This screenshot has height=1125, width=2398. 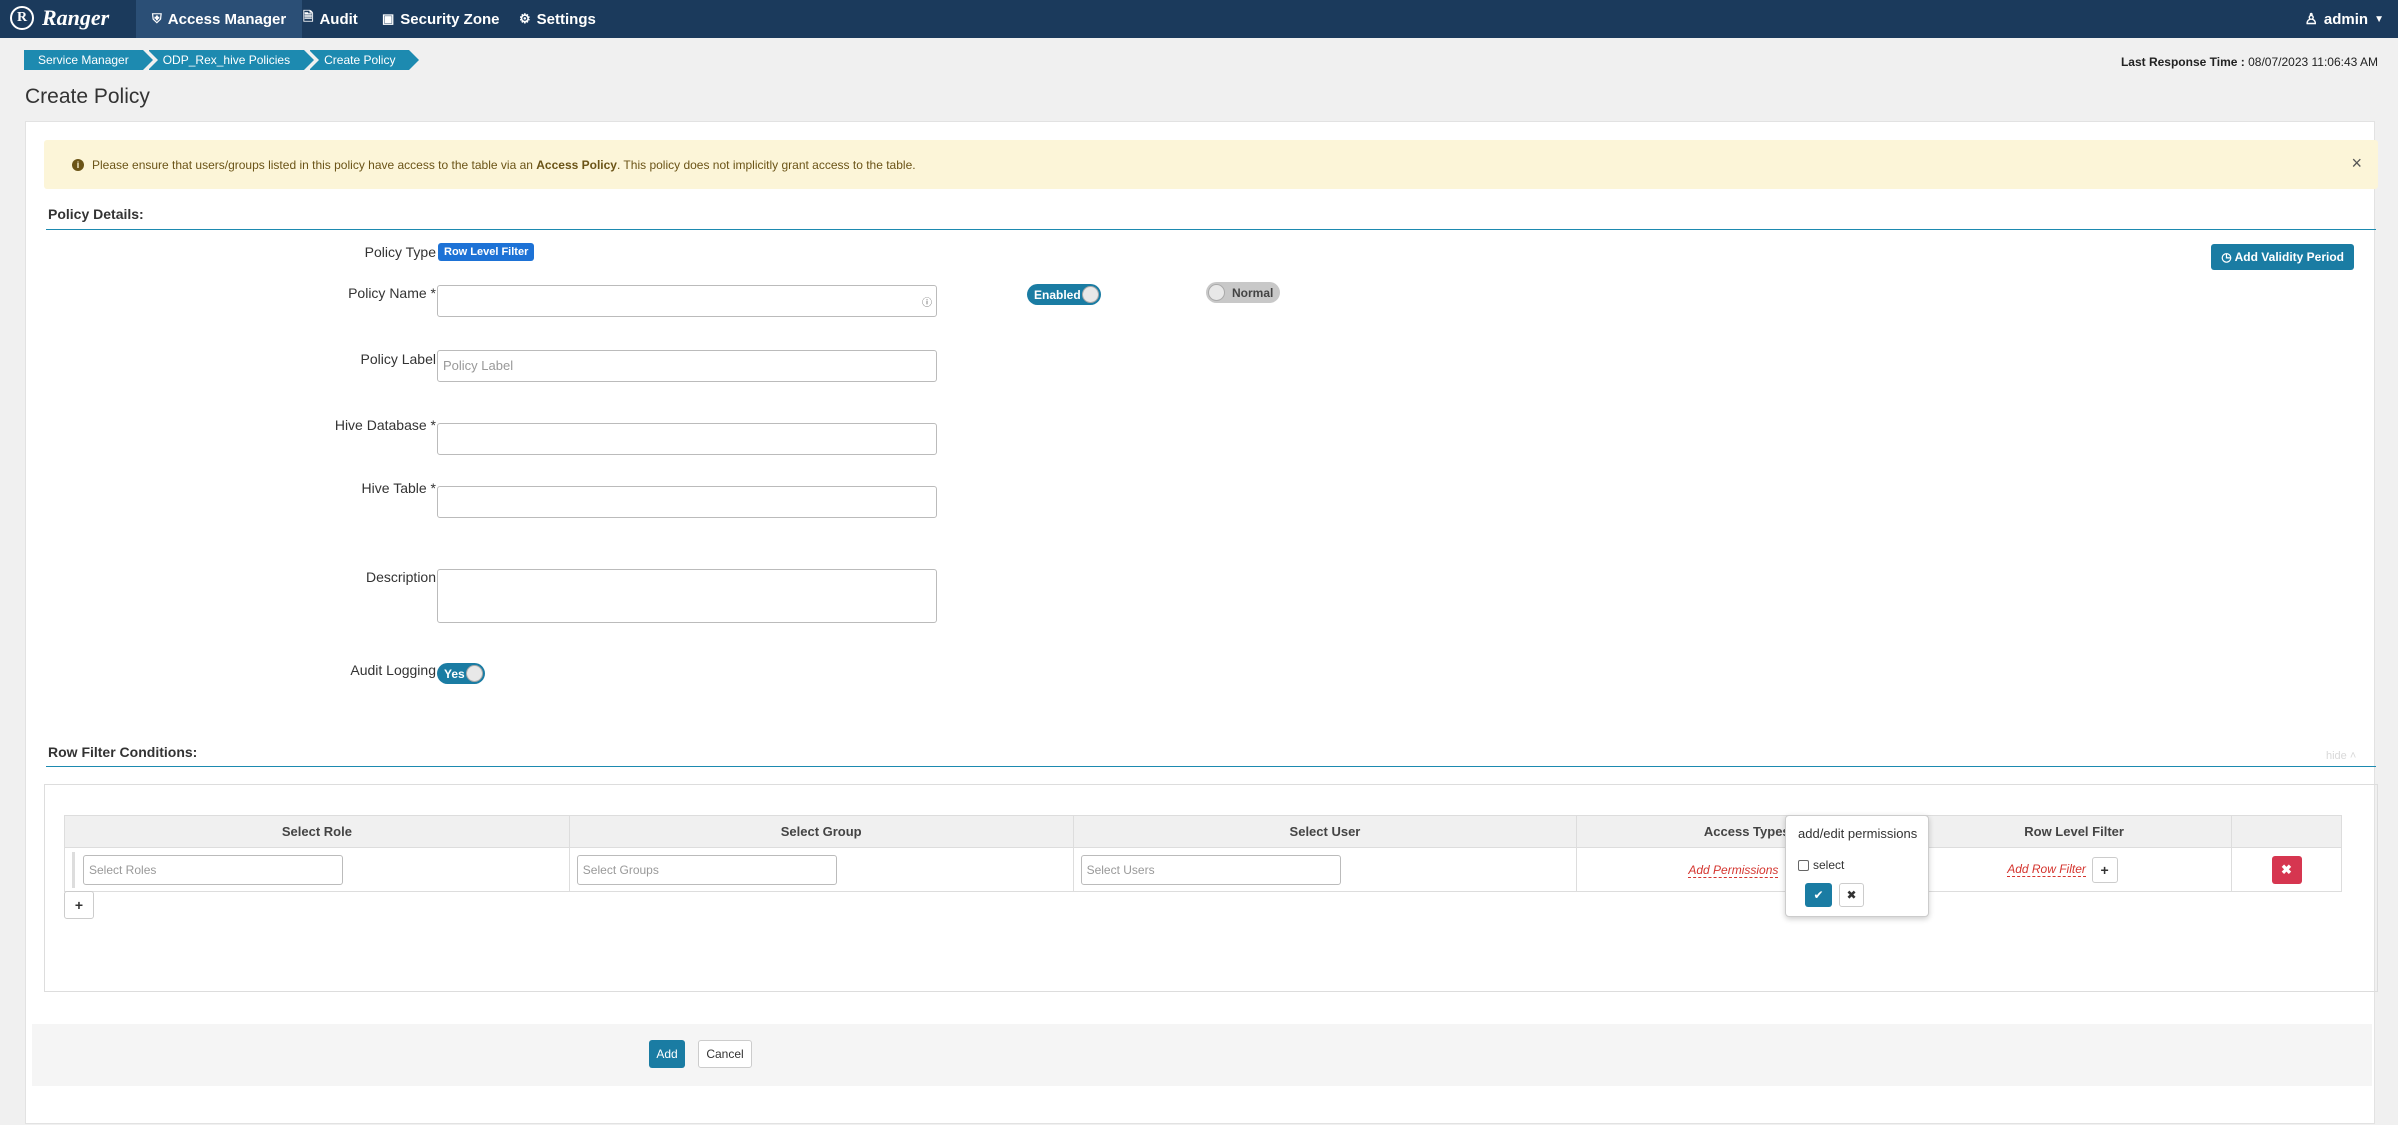 I want to click on validity-label: Add Validity Period, so click(x=2289, y=257).